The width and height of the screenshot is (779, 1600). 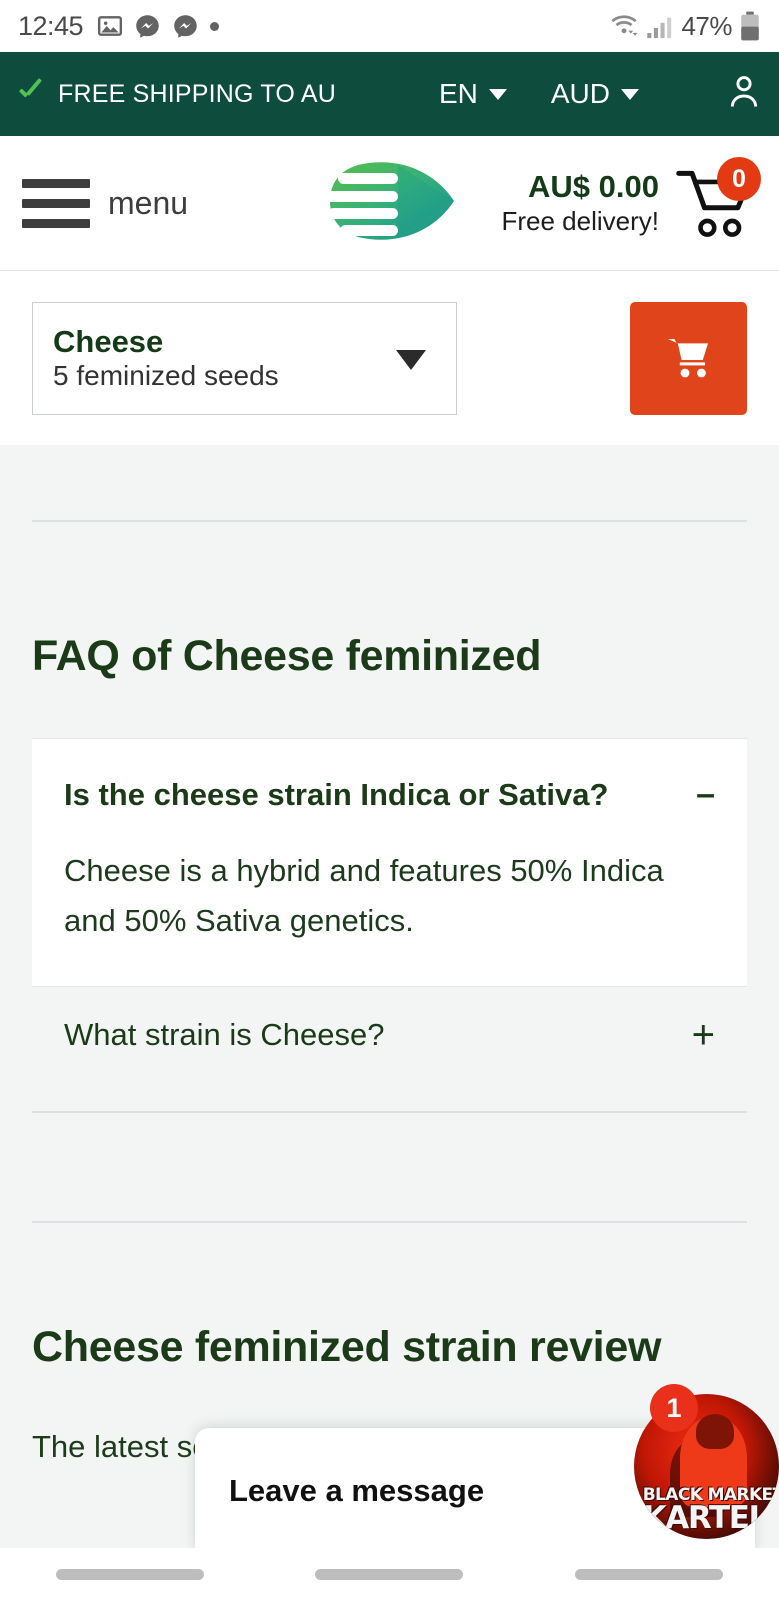 What do you see at coordinates (357, 1490) in the screenshot?
I see `chat-widget-title: Leave a message` at bounding box center [357, 1490].